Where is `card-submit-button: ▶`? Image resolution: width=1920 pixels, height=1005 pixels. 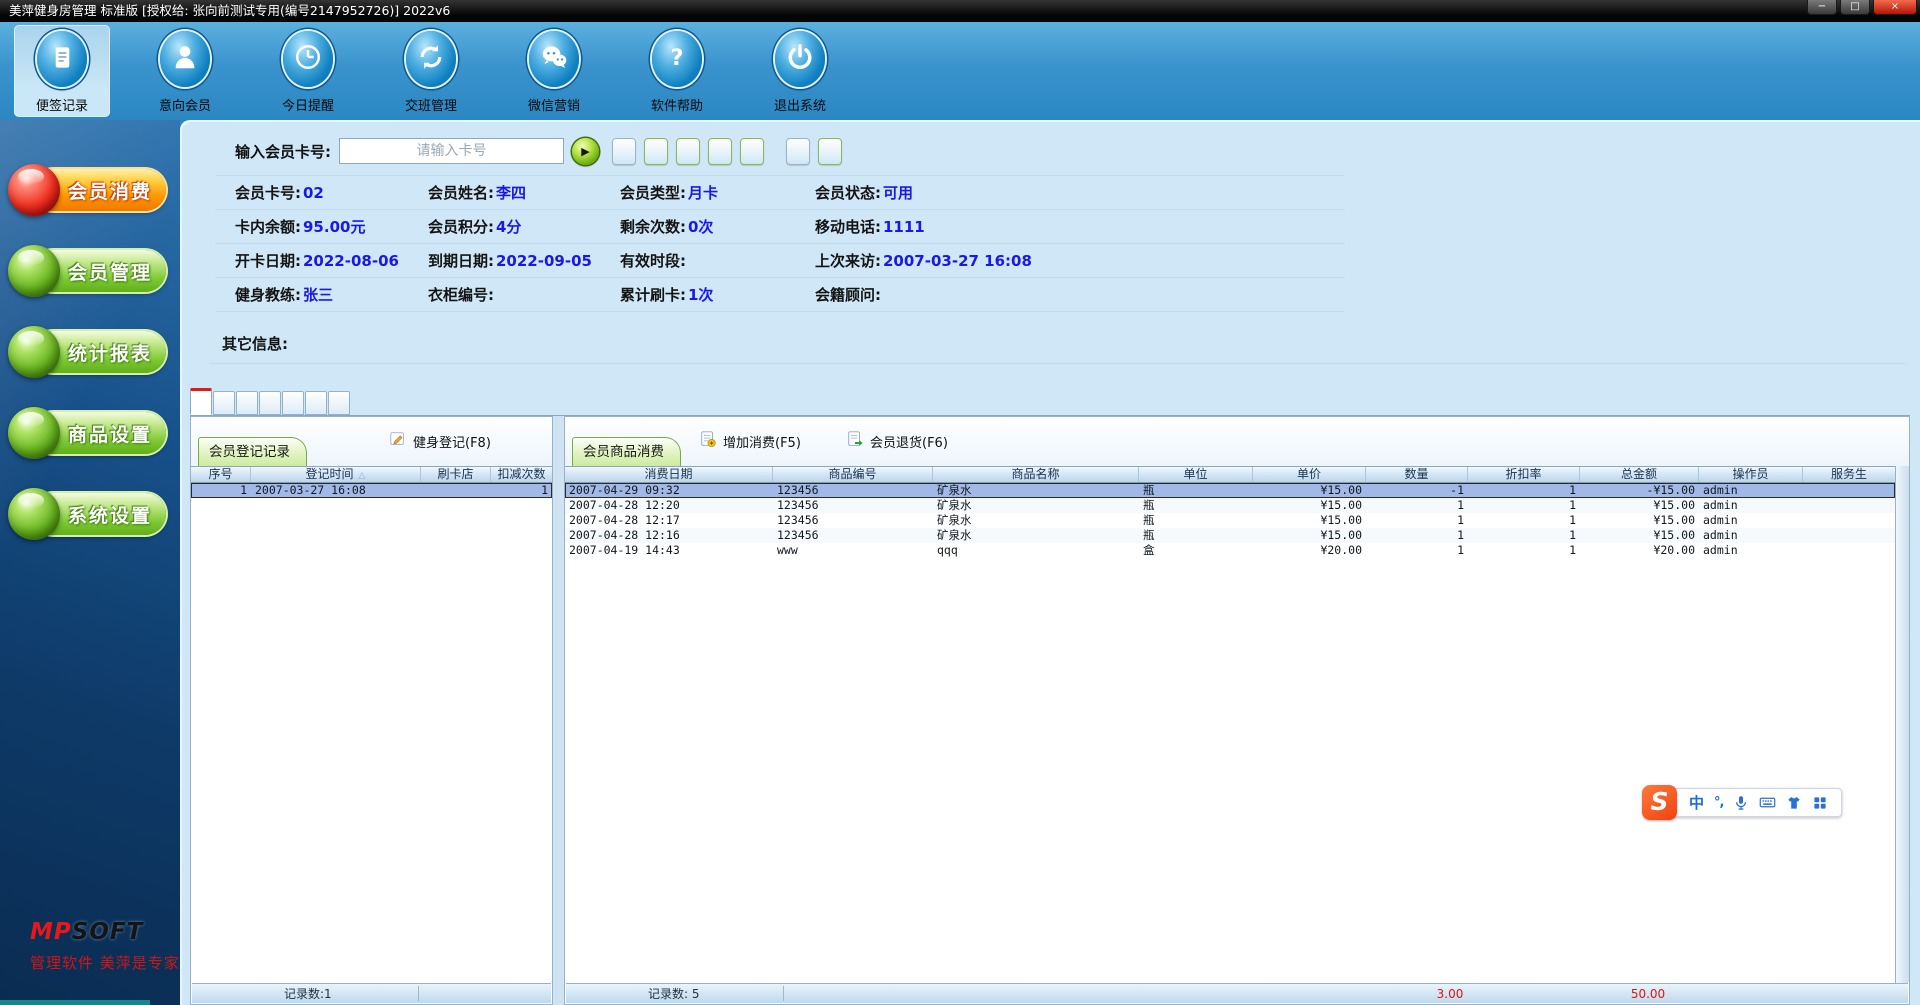 card-submit-button: ▶ is located at coordinates (585, 151).